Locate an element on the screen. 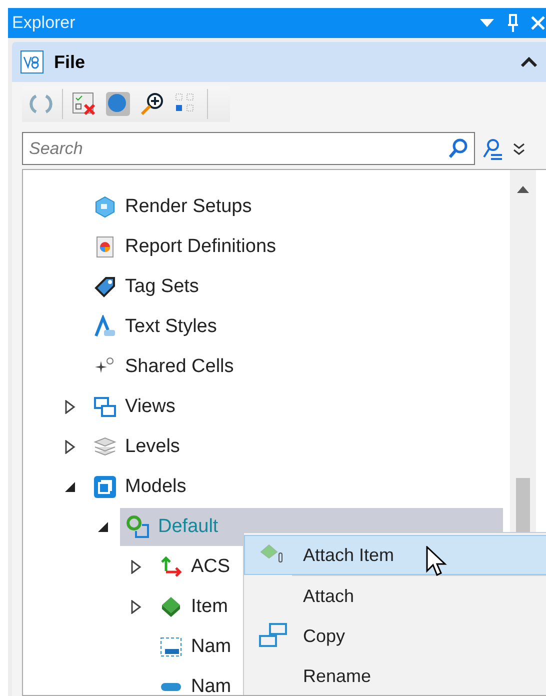  panel-title: Explorer is located at coordinates (44, 23).